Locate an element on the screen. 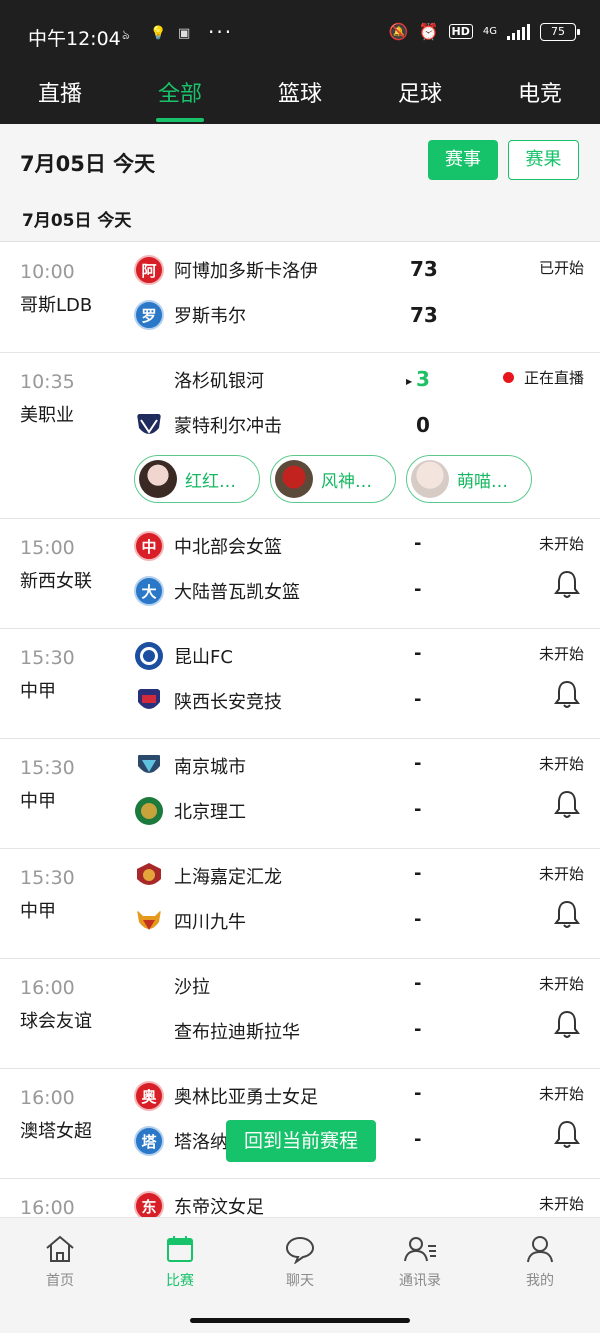 This screenshot has height=1333, width=600. match-status: 已开始 is located at coordinates (561, 268).